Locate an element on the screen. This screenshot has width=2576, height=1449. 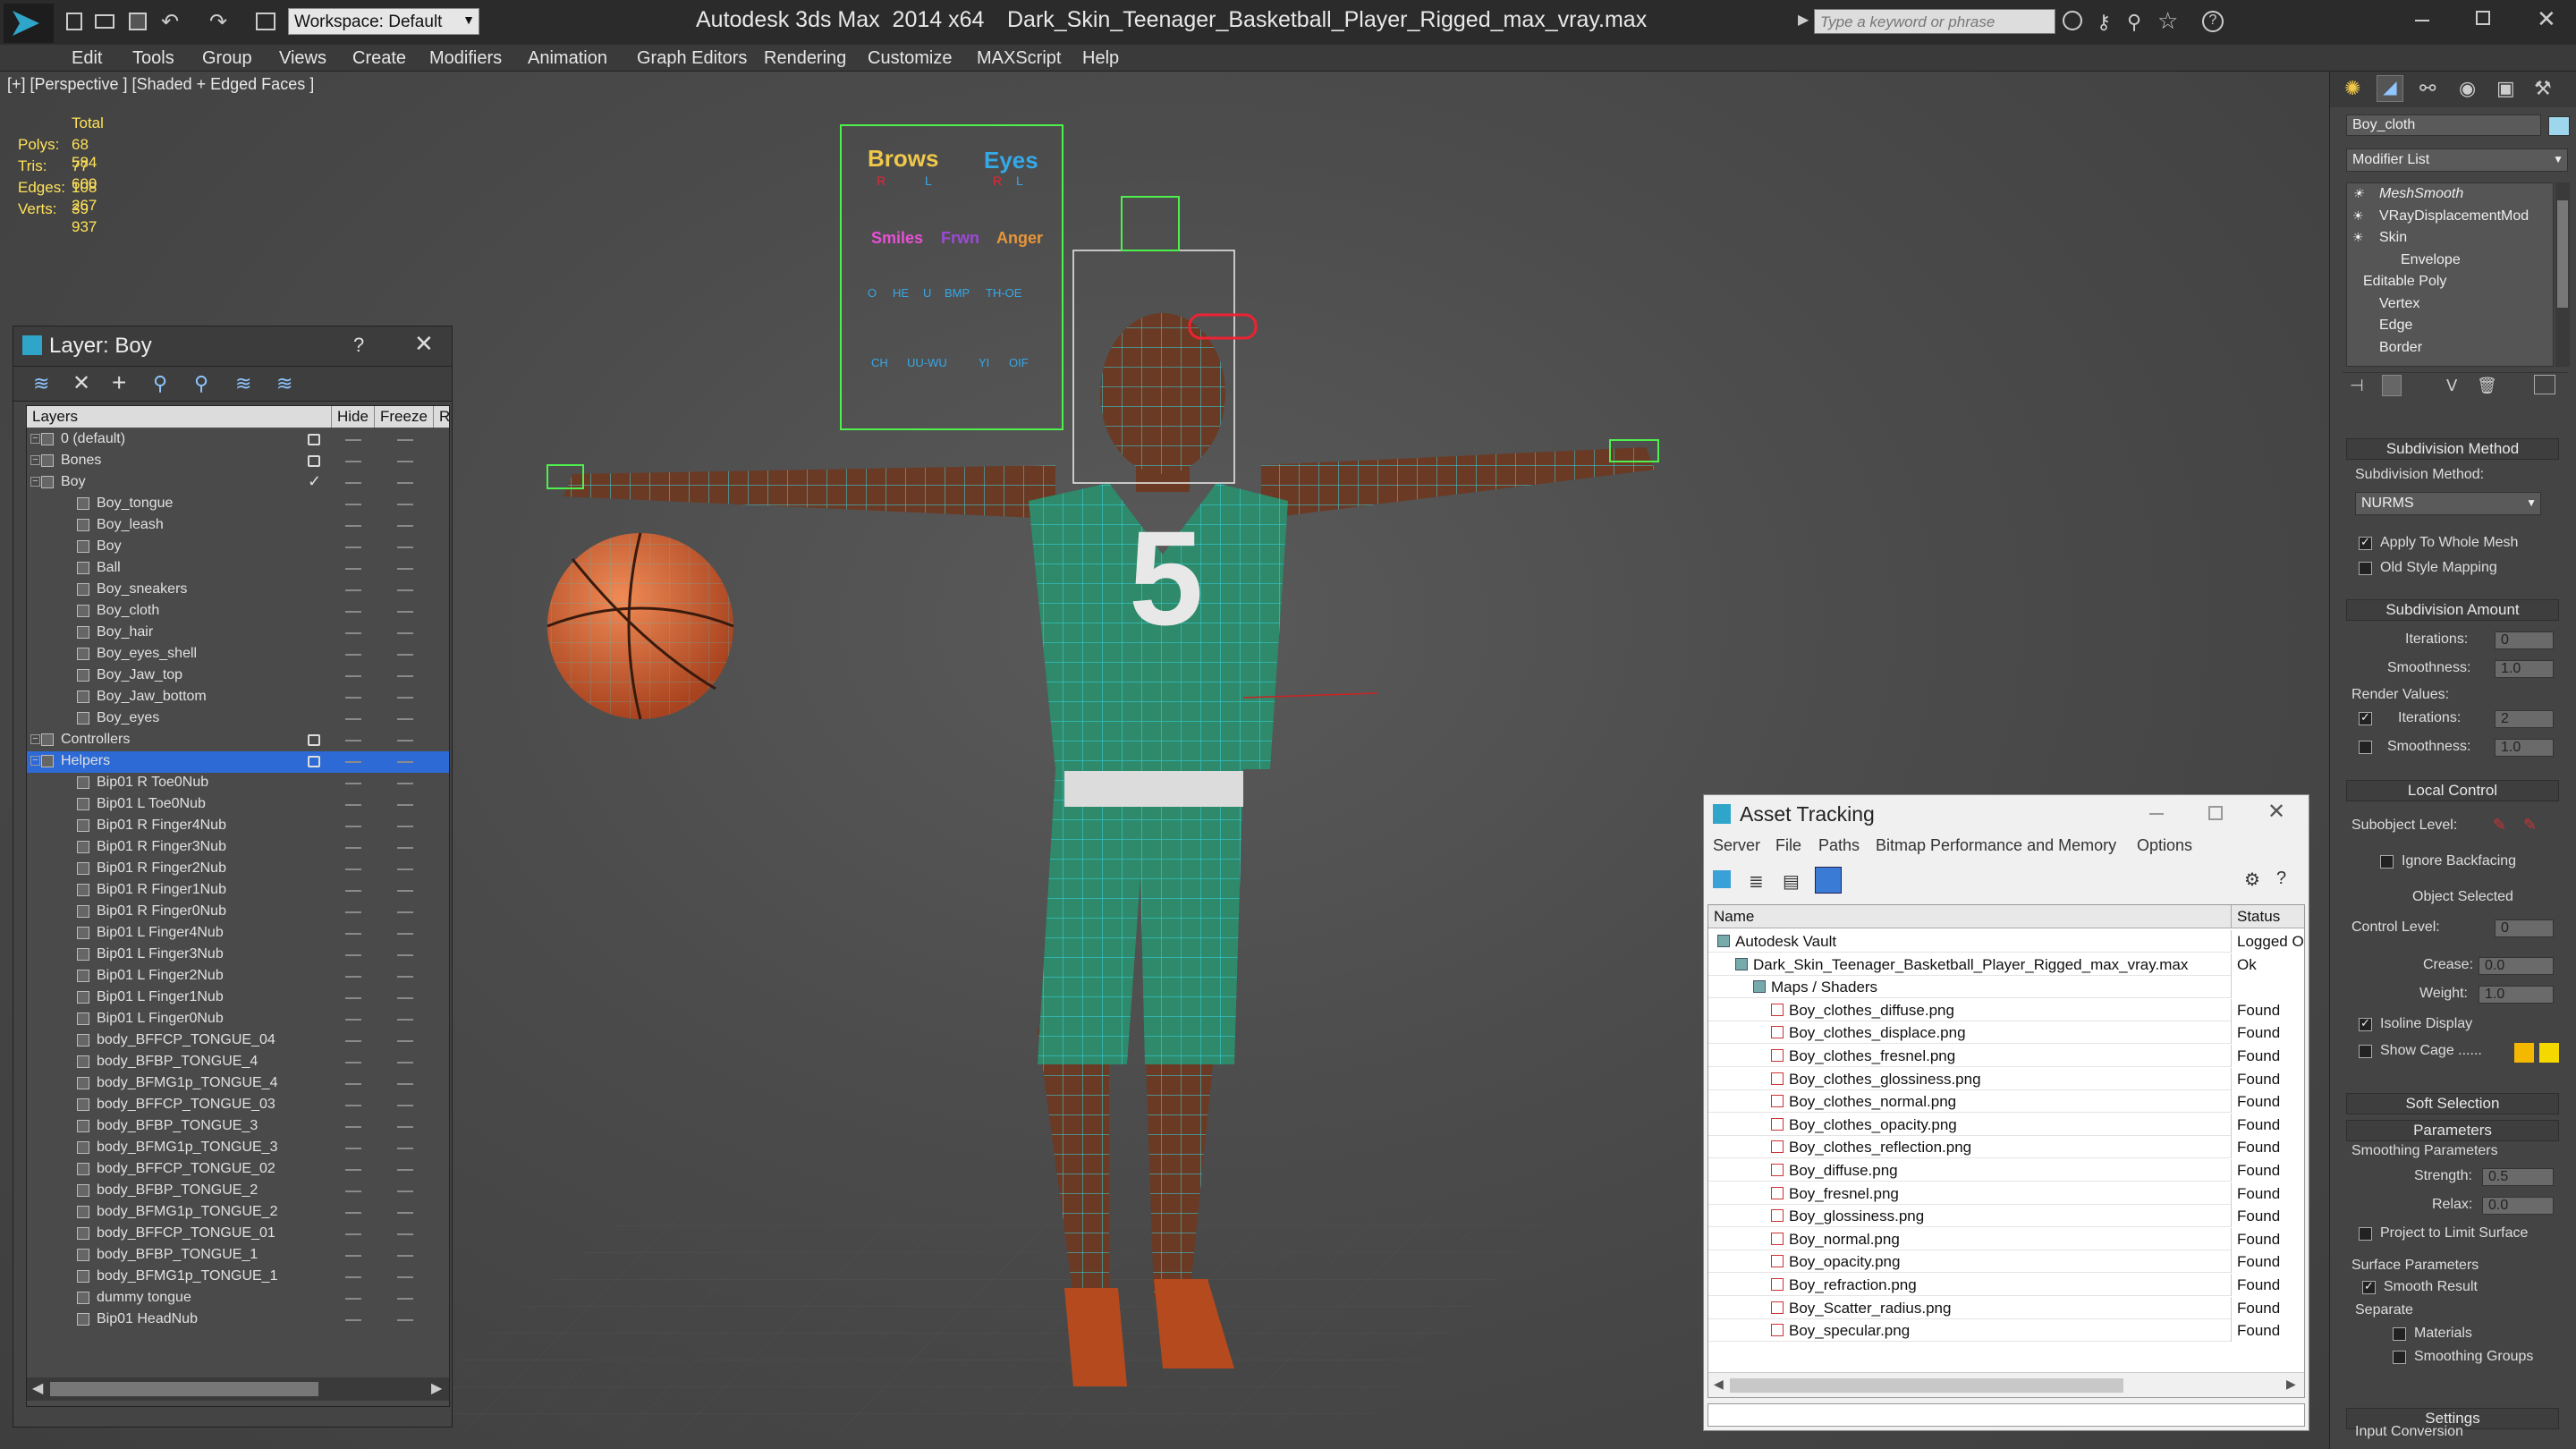
separate-materials-checkbox is located at coordinates (2399, 1334).